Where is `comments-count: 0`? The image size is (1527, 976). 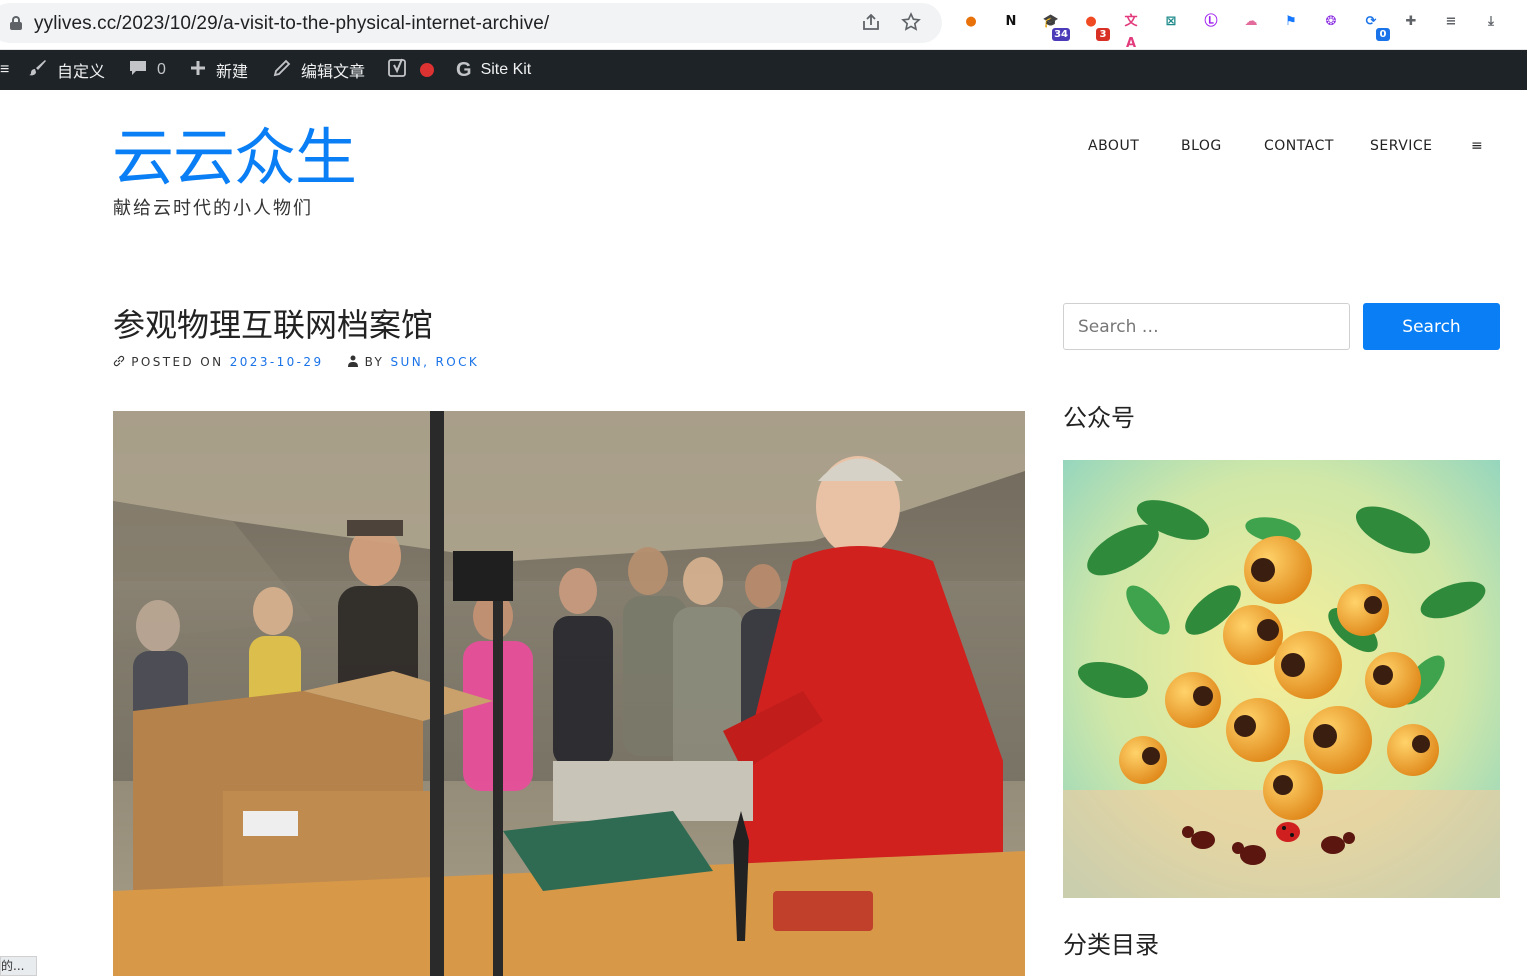
comments-count: 0 is located at coordinates (161, 69).